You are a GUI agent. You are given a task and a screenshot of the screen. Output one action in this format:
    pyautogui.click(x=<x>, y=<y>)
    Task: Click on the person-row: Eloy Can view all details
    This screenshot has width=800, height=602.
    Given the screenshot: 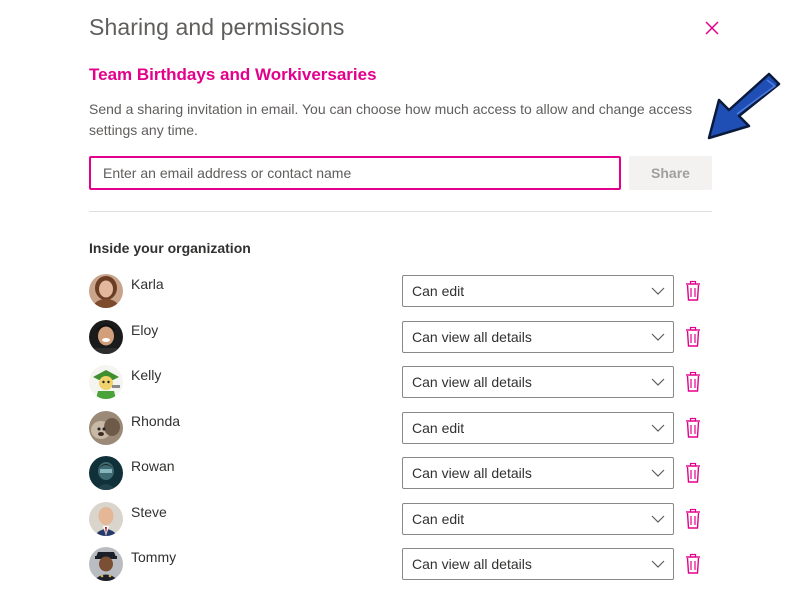 What is the action you would take?
    pyautogui.click(x=404, y=342)
    